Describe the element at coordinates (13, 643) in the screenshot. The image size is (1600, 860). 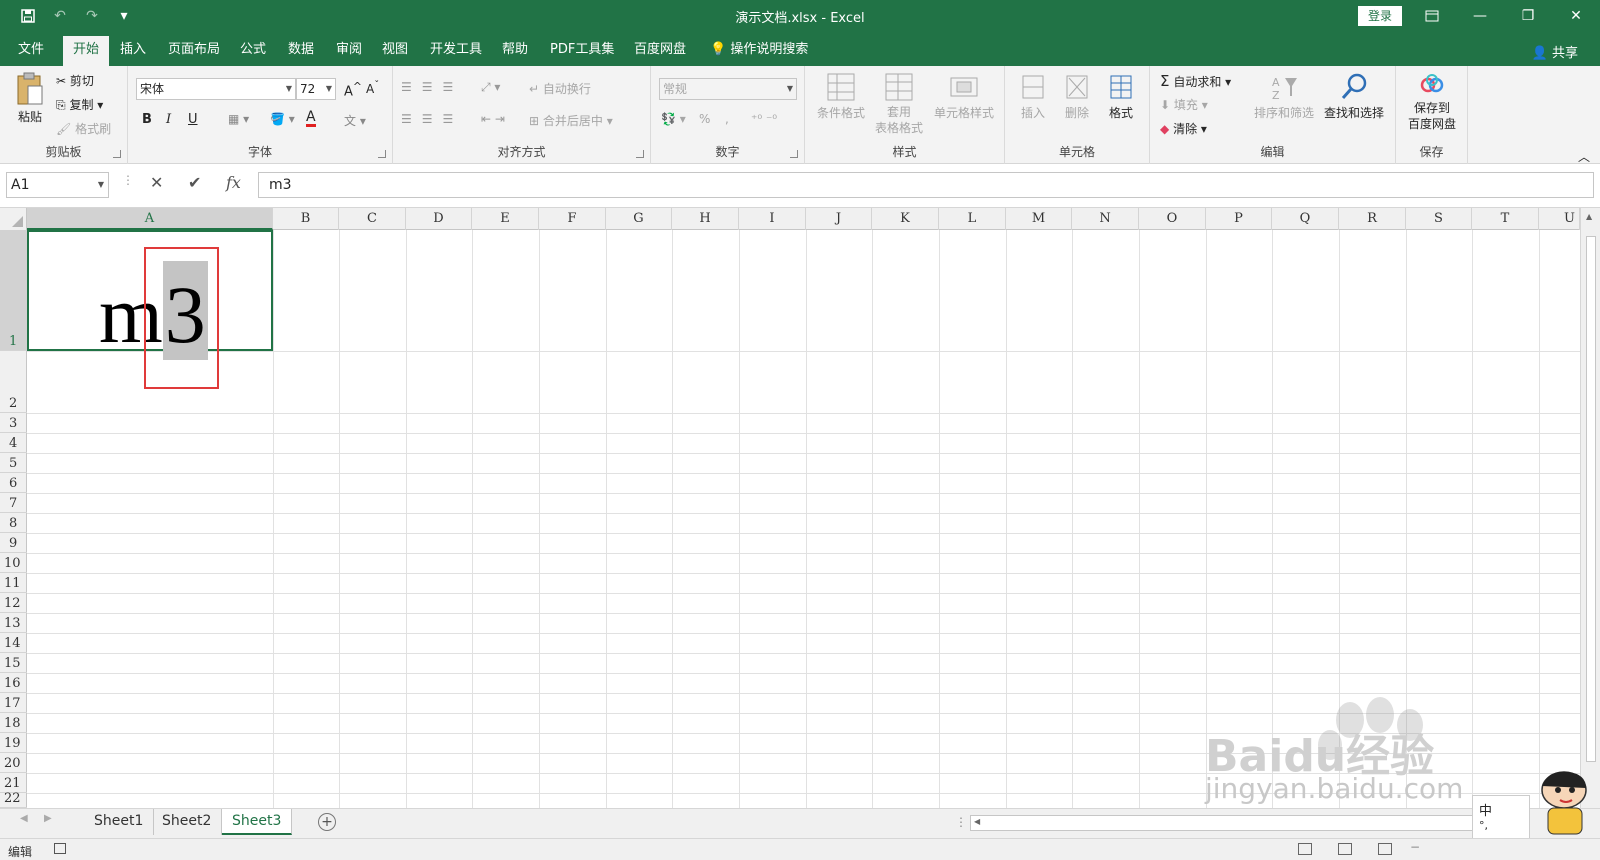
I see `row-header: 14` at that location.